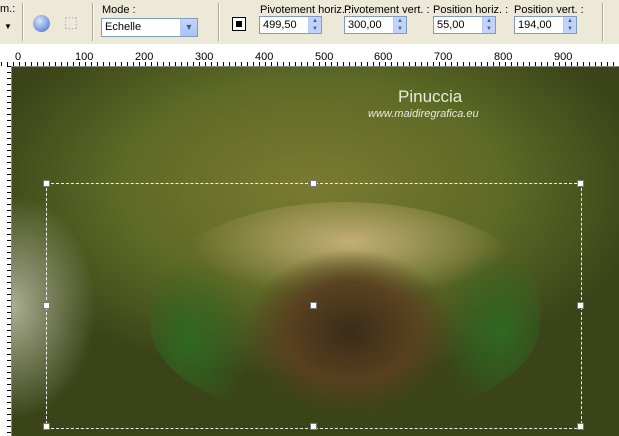 The height and width of the screenshot is (436, 619). Describe the element at coordinates (8, 9) in the screenshot. I see `toolbar-left-label: m.:` at that location.